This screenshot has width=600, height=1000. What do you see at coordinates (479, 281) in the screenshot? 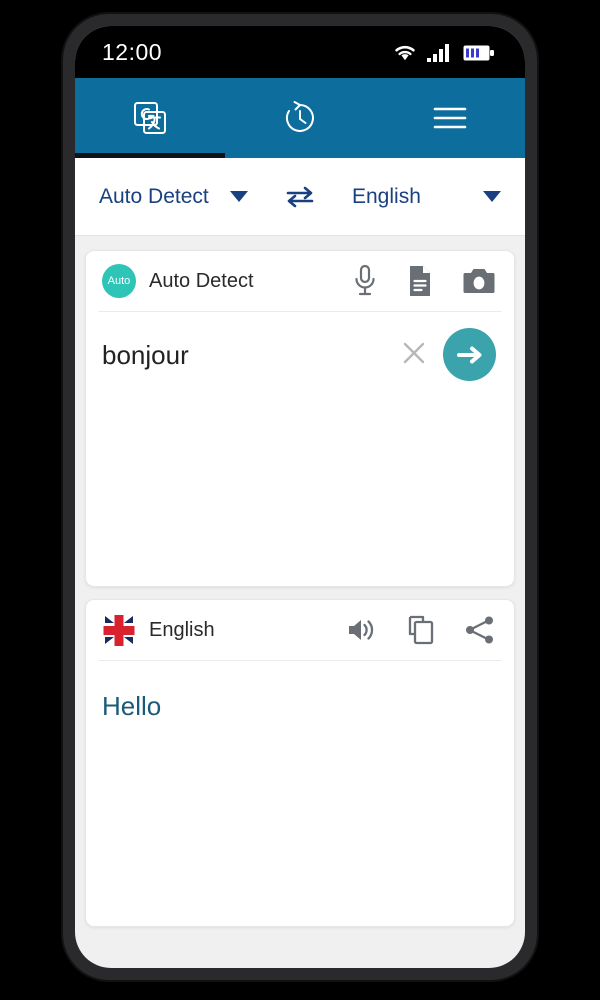
I see `camera-icon` at bounding box center [479, 281].